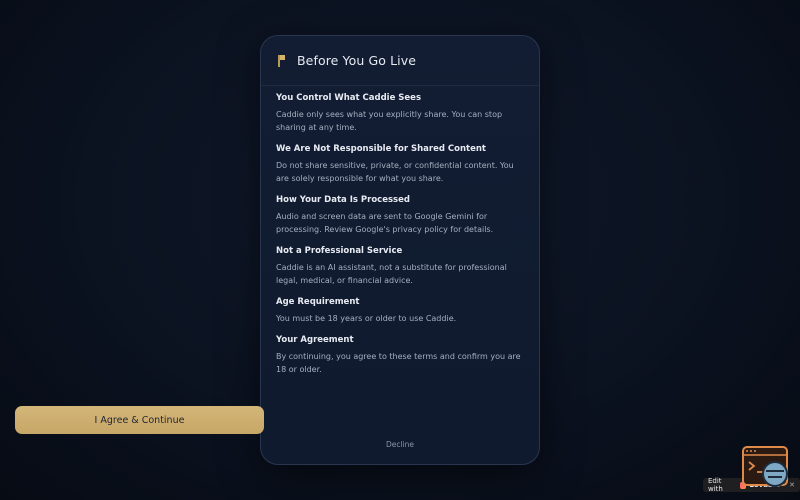 Image resolution: width=800 pixels, height=500 pixels. Describe the element at coordinates (766, 468) in the screenshot. I see `assistant-widget-icon` at that location.